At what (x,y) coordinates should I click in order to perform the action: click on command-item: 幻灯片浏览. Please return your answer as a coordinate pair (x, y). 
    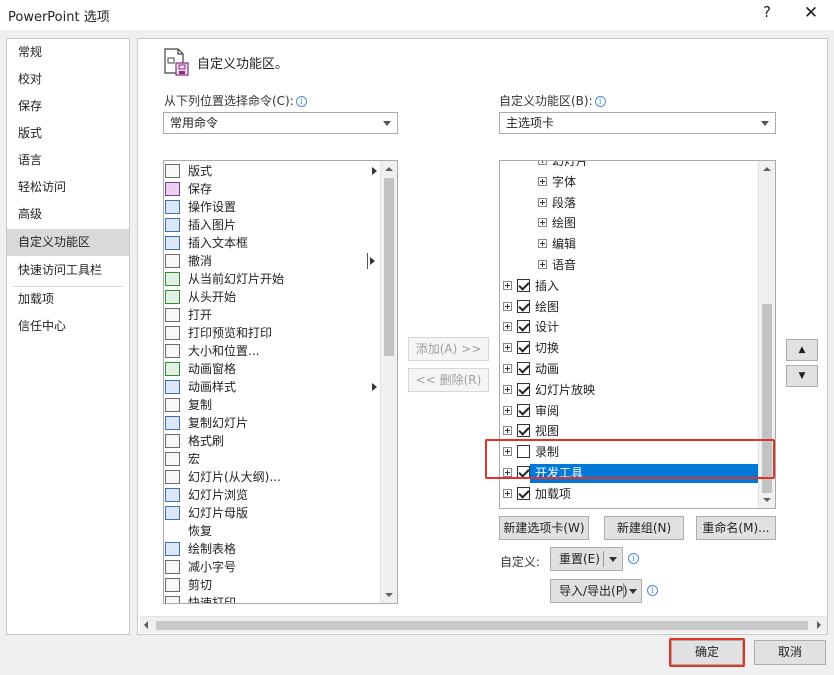
    Looking at the image, I should click on (274, 495).